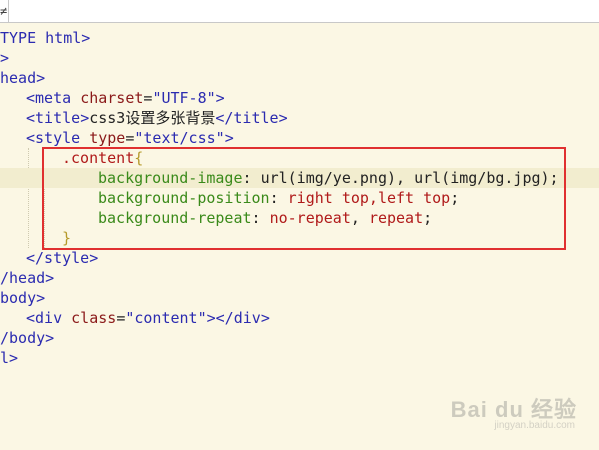 The height and width of the screenshot is (450, 599). Describe the element at coordinates (148, 318) in the screenshot. I see `code-line-15: <div class="content"></div>` at that location.